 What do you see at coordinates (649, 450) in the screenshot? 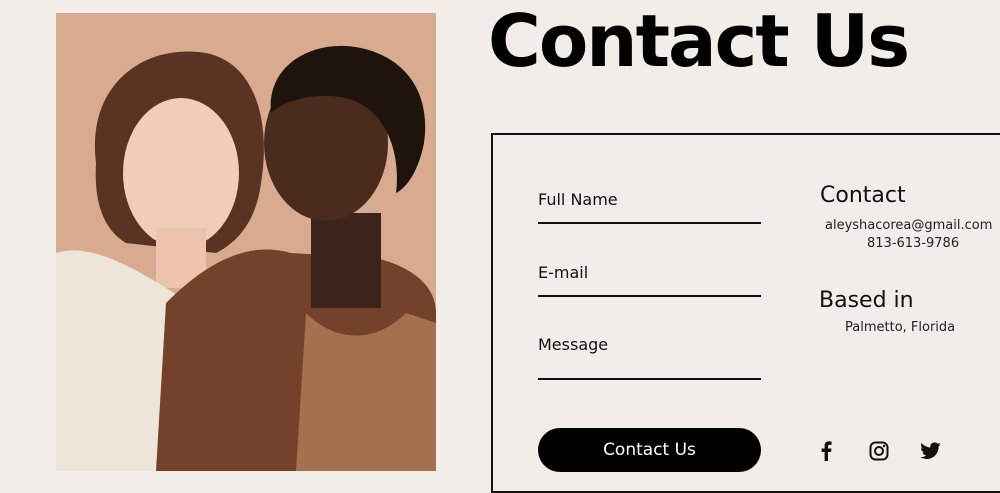
I see `contact-us-button: Contact Us` at bounding box center [649, 450].